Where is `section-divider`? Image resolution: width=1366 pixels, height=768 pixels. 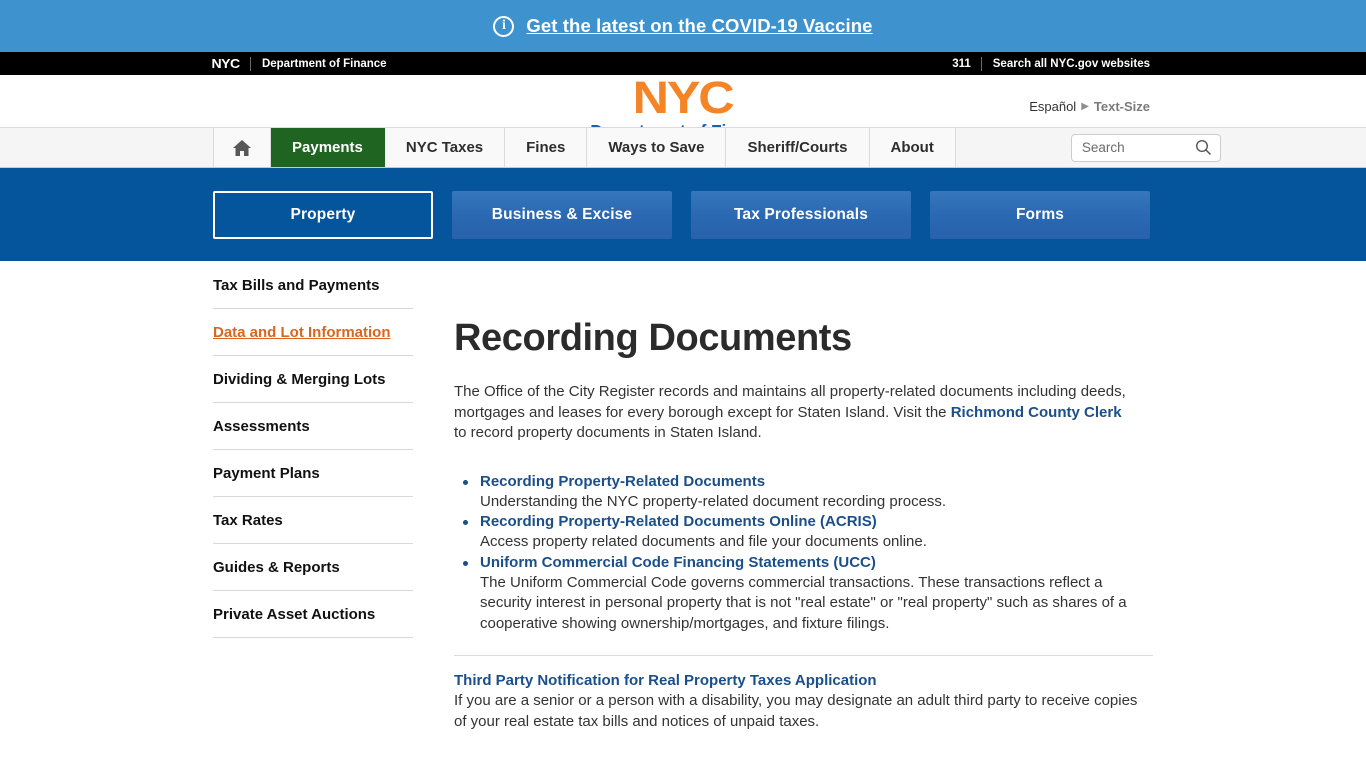 section-divider is located at coordinates (803, 655).